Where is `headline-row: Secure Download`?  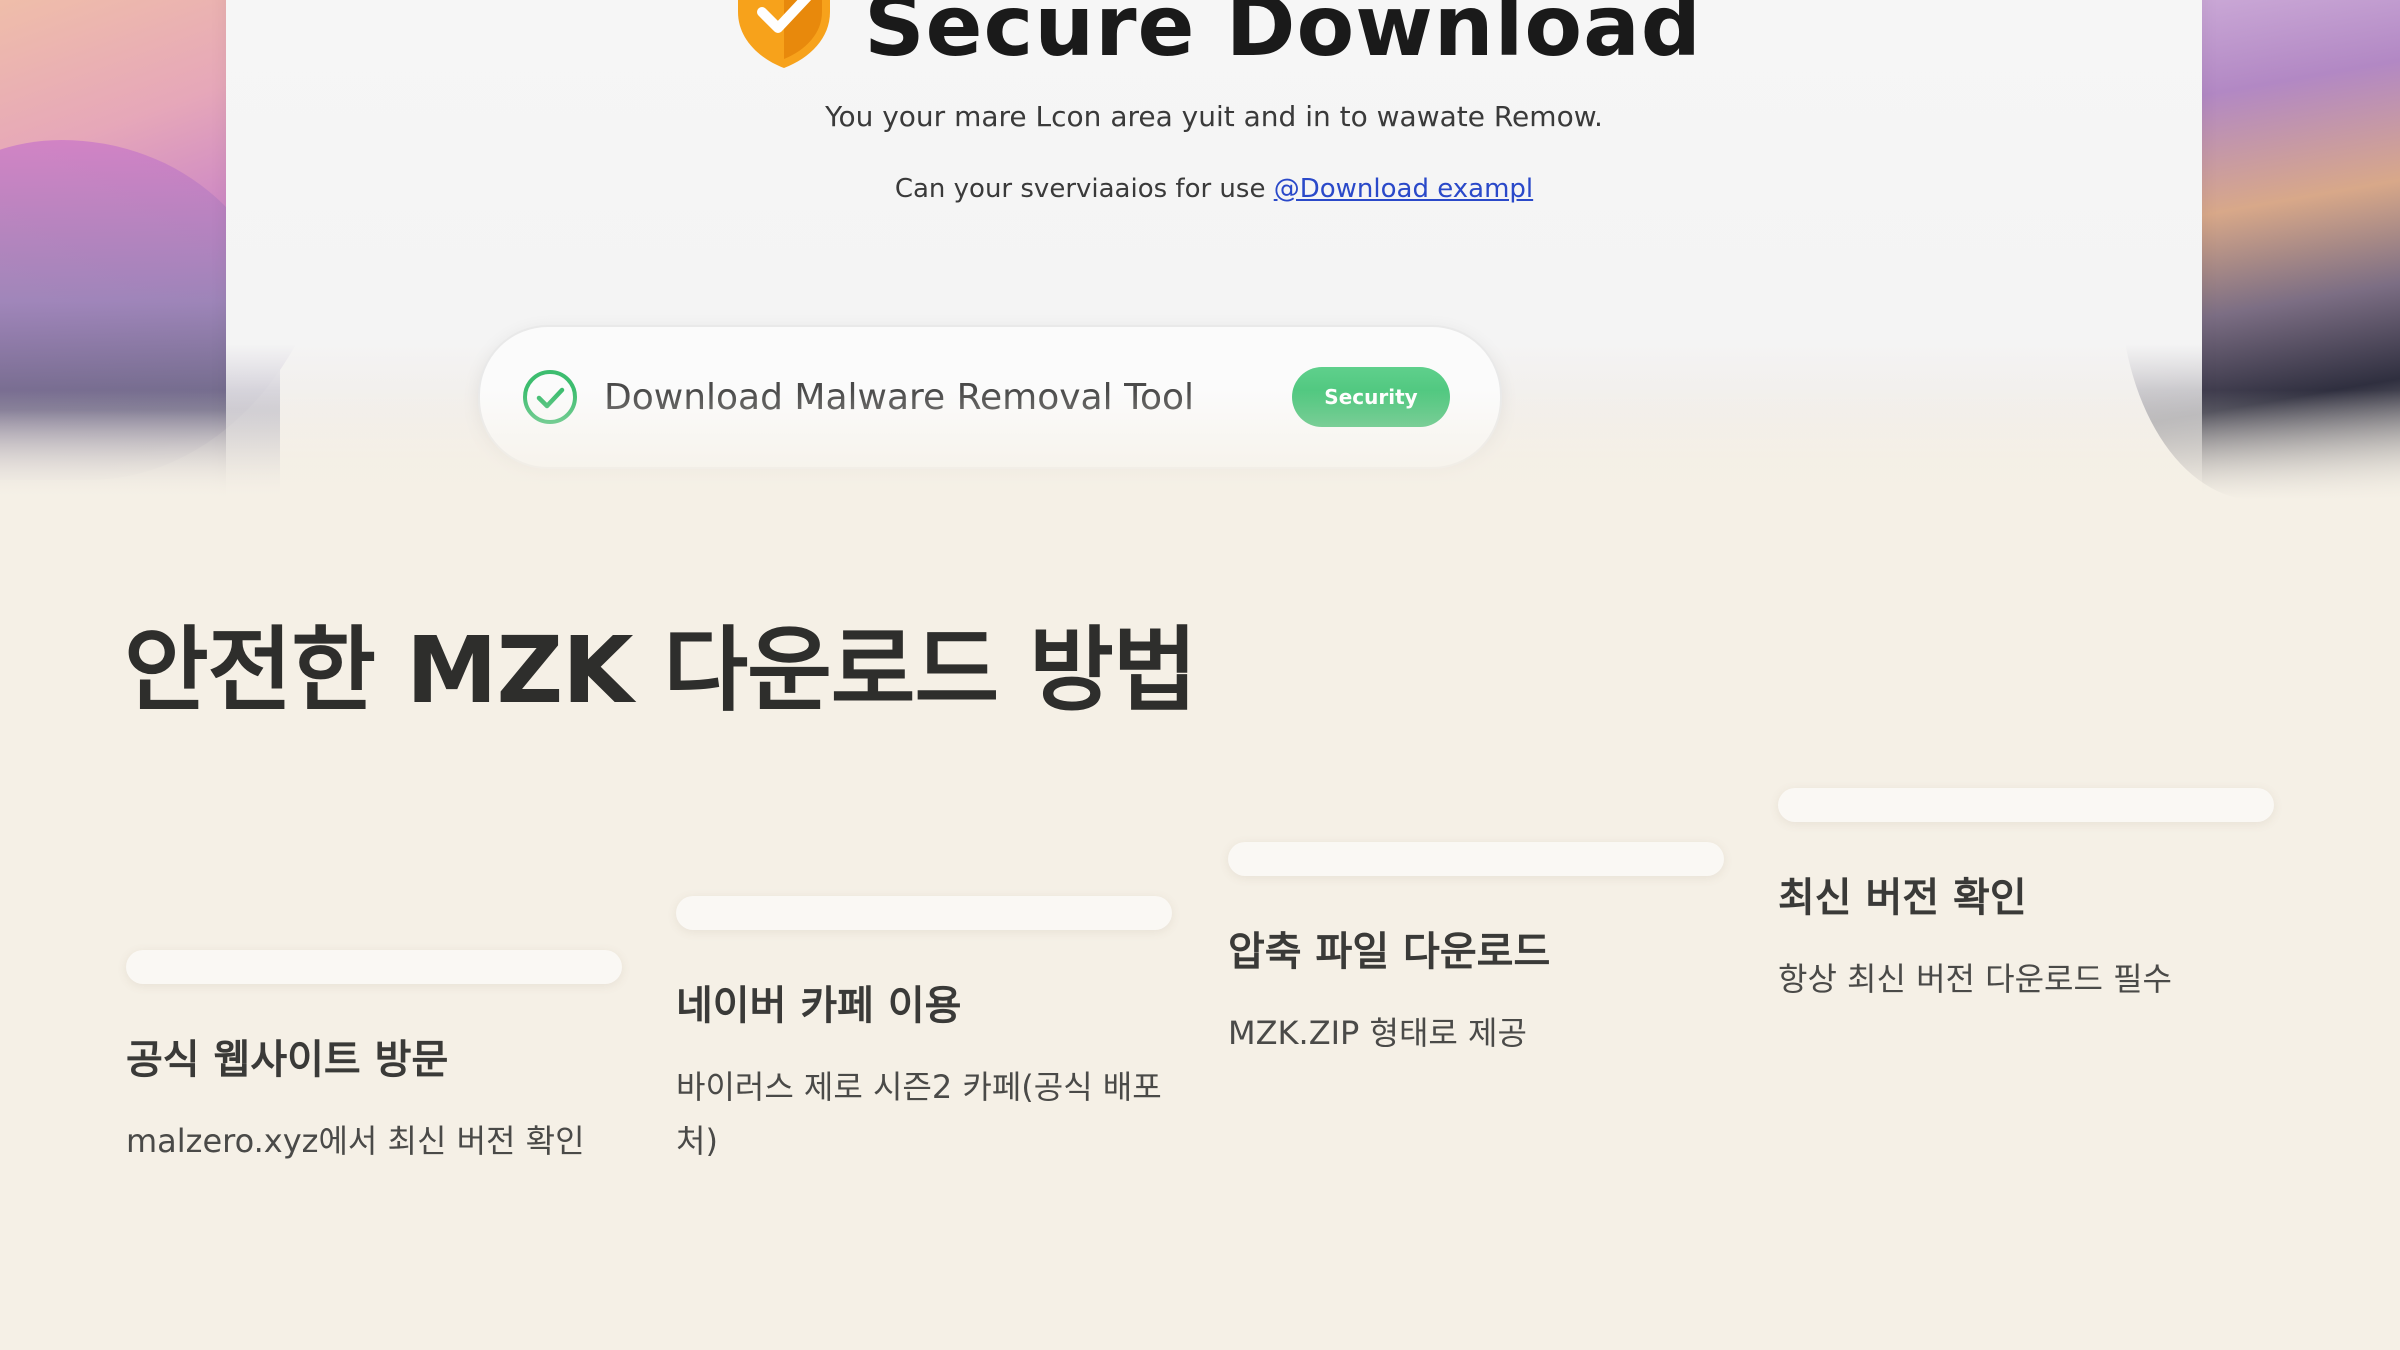 headline-row: Secure Download is located at coordinates (1214, 35).